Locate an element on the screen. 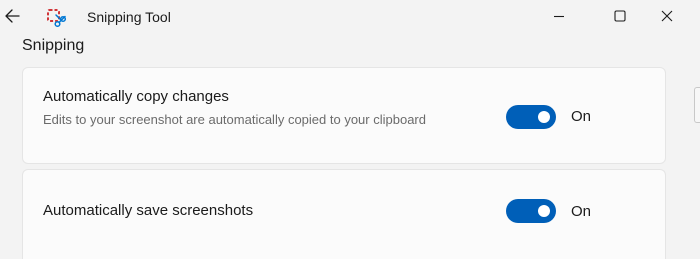 This screenshot has height=259, width=700. title-bar: Snipping Tool is located at coordinates (350, 17).